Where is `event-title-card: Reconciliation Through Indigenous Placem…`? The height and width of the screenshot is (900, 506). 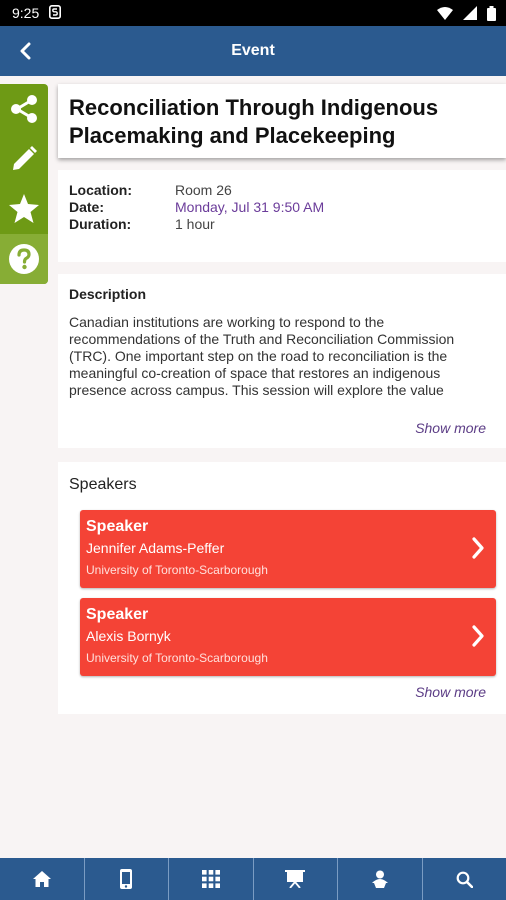
event-title-card: Reconciliation Through Indigenous Placem… is located at coordinates (282, 121).